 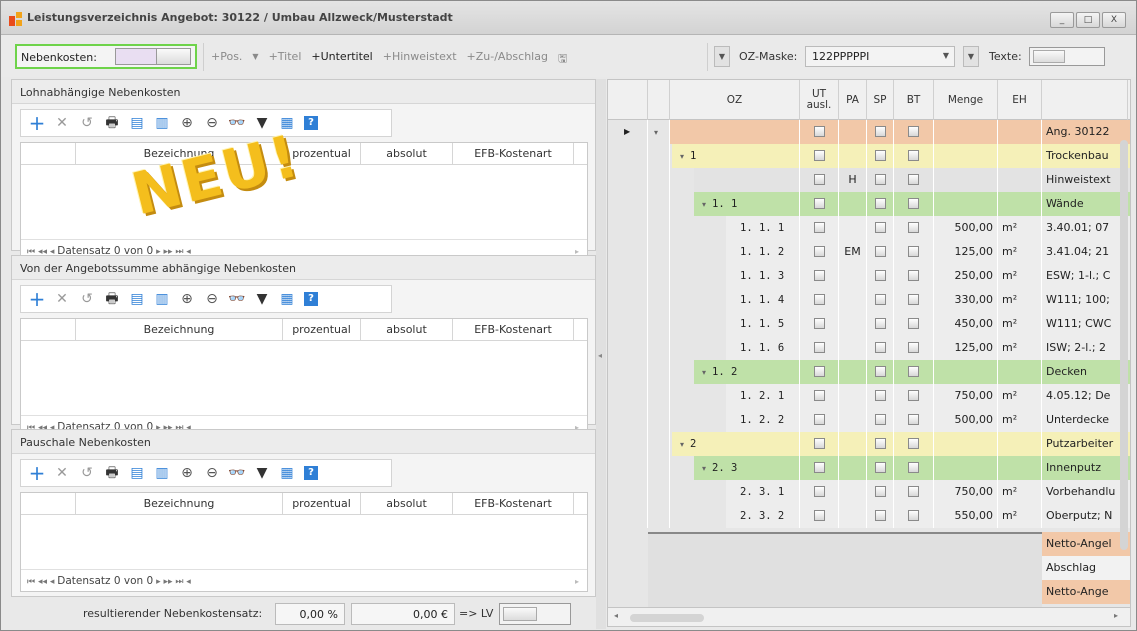 I want to click on column-header: PA, so click(x=853, y=100).